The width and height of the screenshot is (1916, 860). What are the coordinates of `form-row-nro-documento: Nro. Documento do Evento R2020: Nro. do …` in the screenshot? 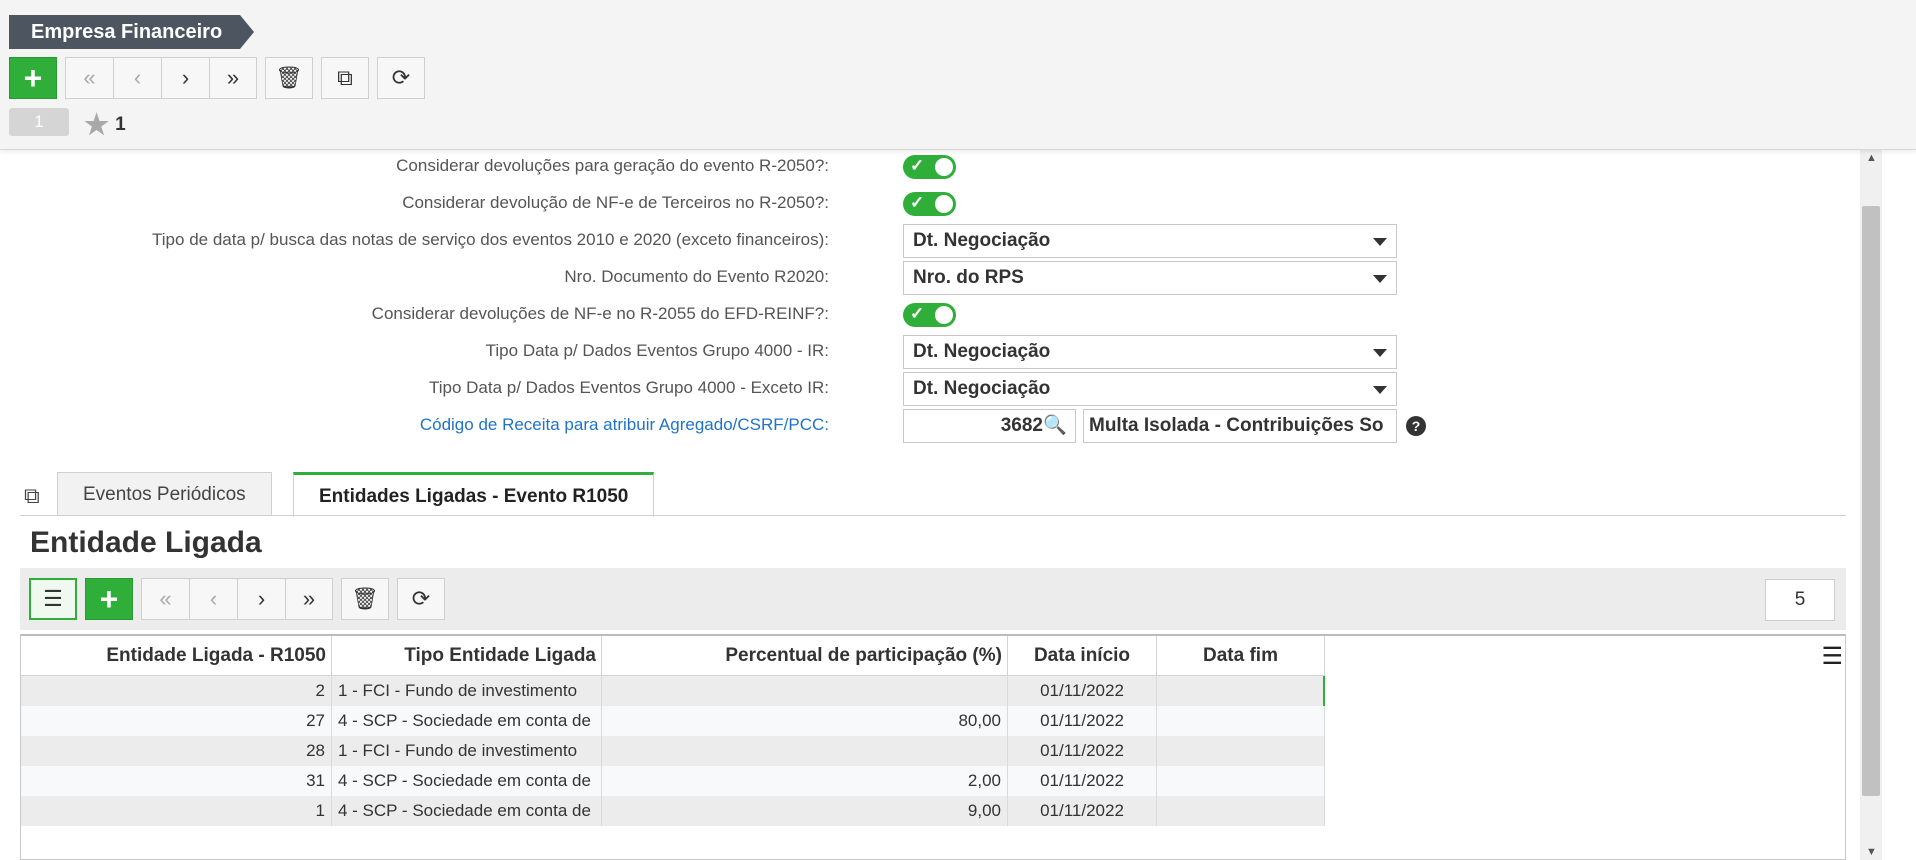 It's located at (930, 278).